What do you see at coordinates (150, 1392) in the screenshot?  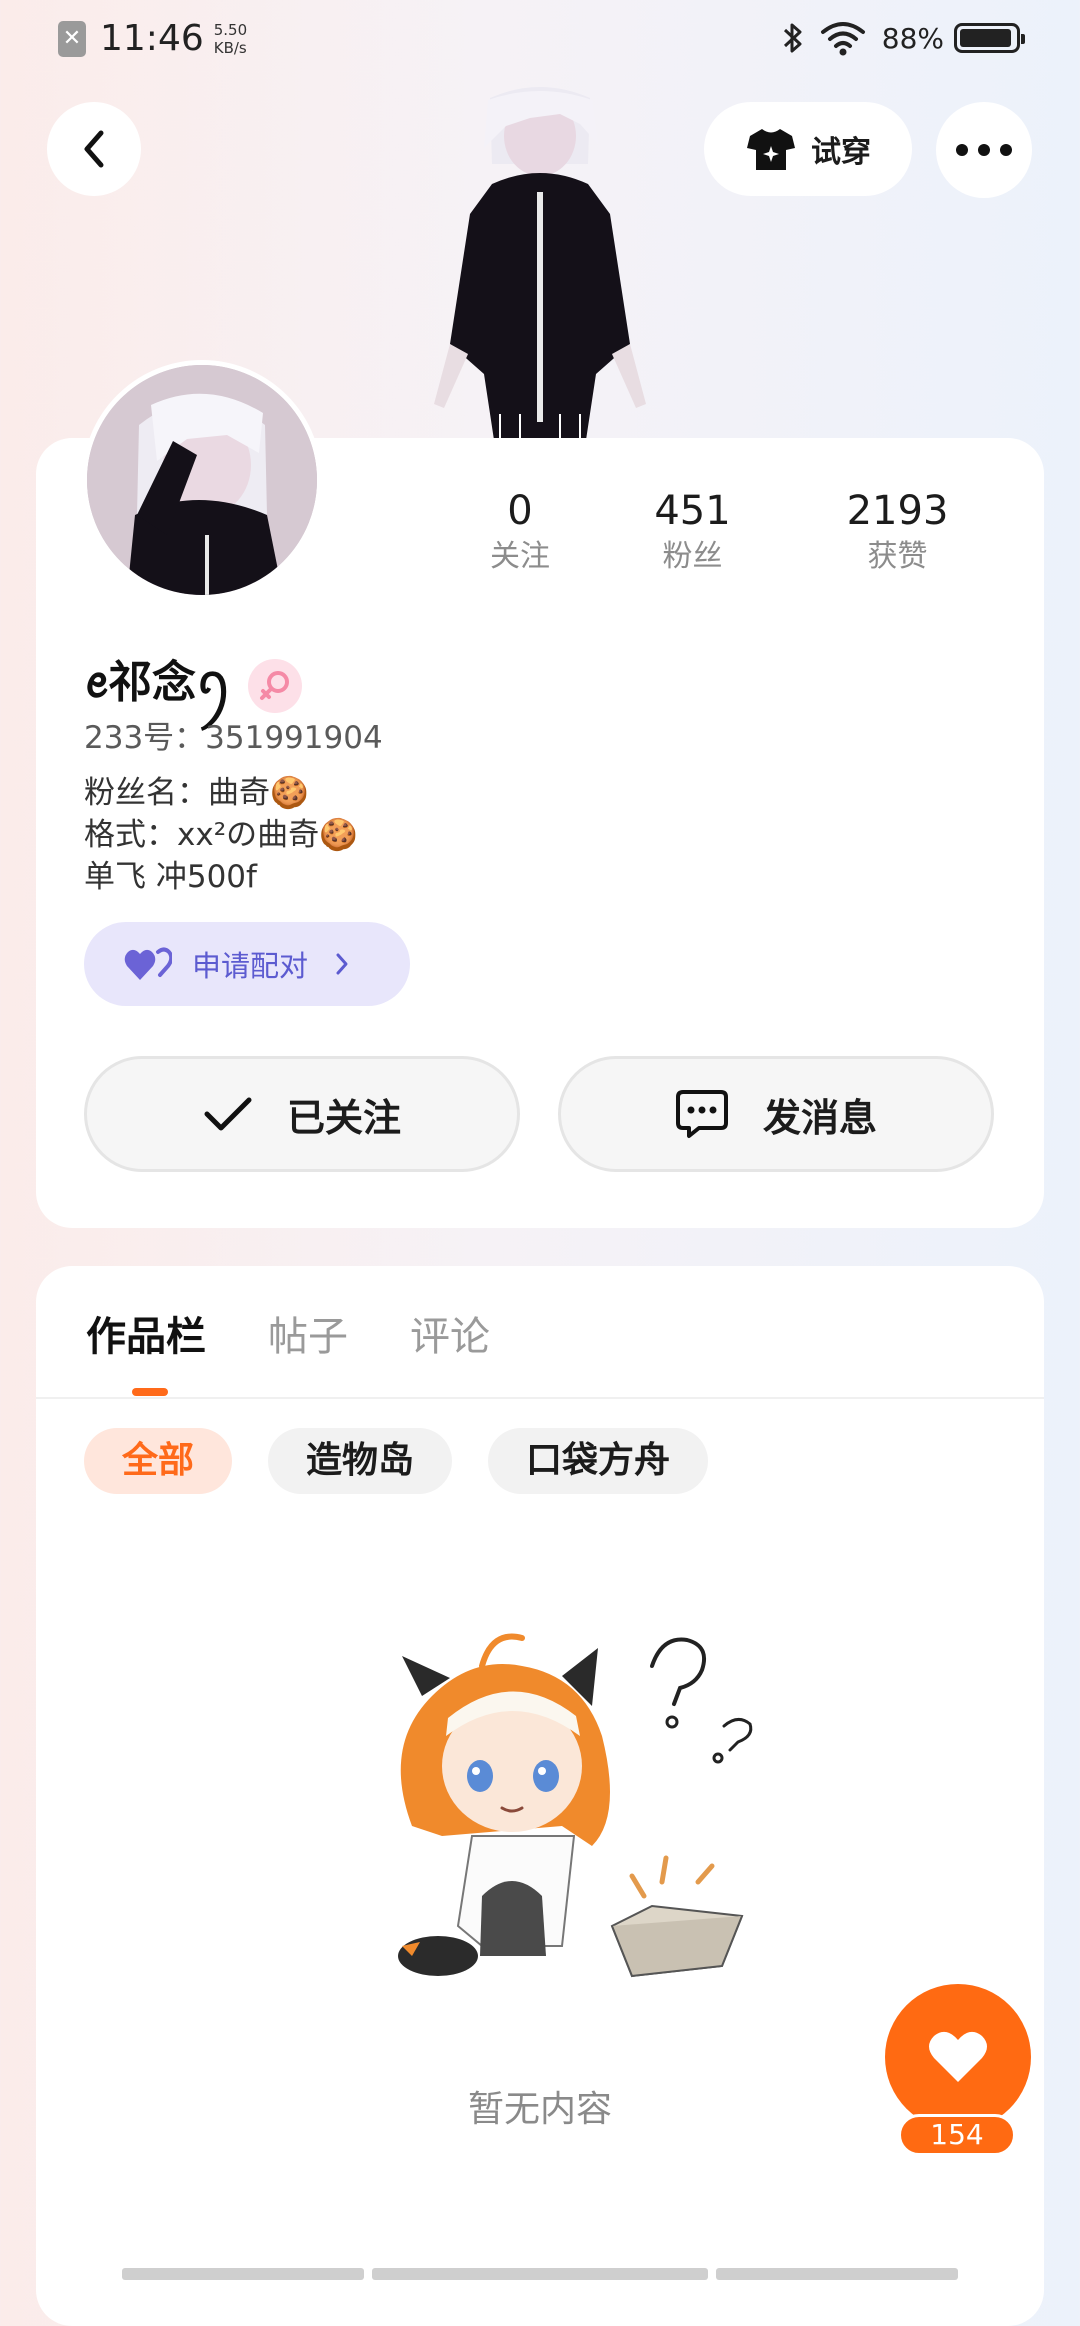 I see `active-tab-indicator` at bounding box center [150, 1392].